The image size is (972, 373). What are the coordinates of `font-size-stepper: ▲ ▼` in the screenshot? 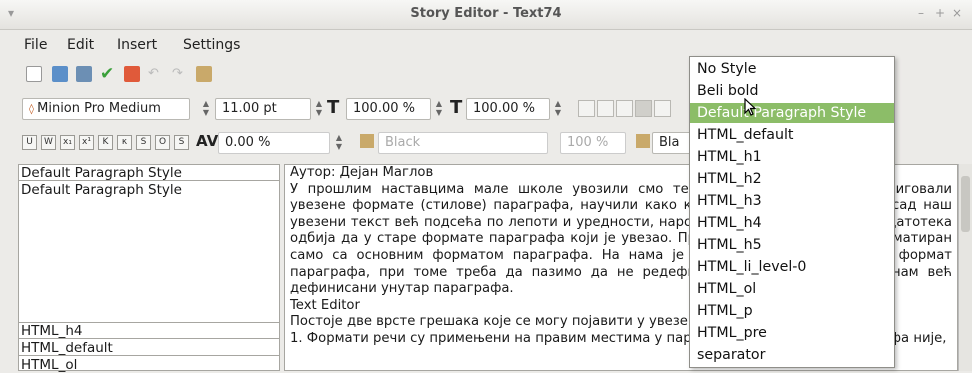 It's located at (319, 109).